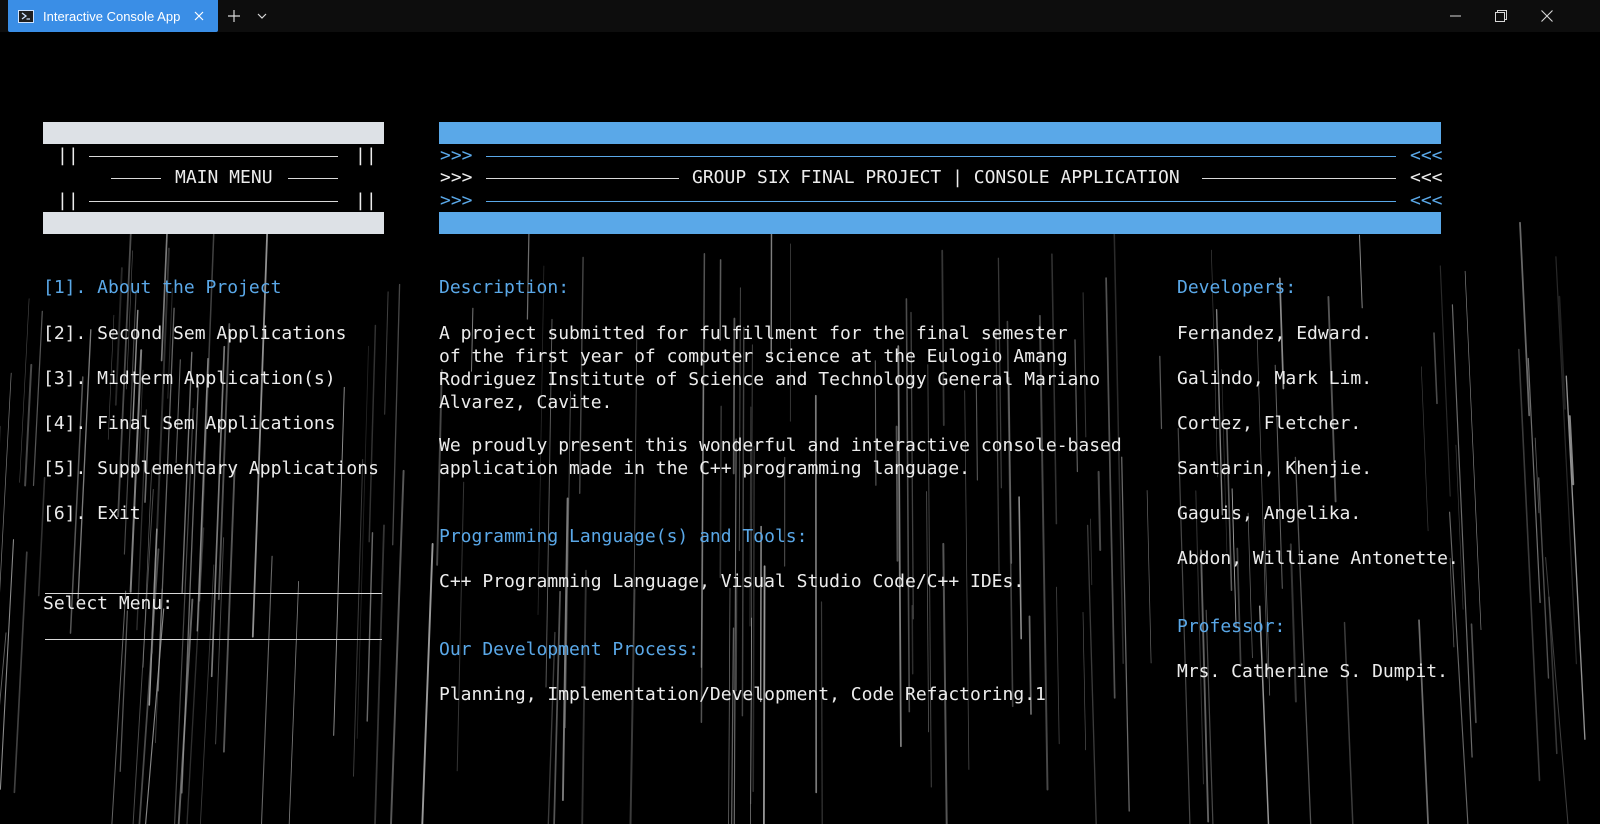  What do you see at coordinates (313, 178) in the screenshot?
I see `menu-title-line-right` at bounding box center [313, 178].